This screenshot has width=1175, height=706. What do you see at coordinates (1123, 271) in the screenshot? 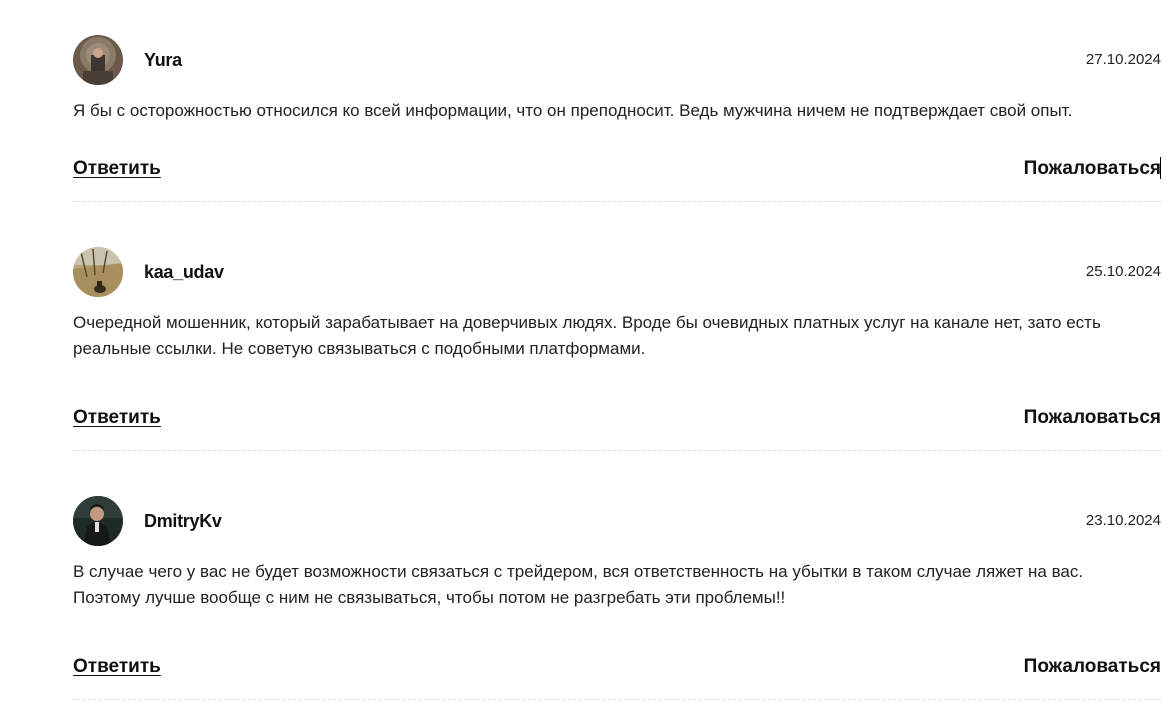
I see `comment-date: 25.10.2024` at bounding box center [1123, 271].